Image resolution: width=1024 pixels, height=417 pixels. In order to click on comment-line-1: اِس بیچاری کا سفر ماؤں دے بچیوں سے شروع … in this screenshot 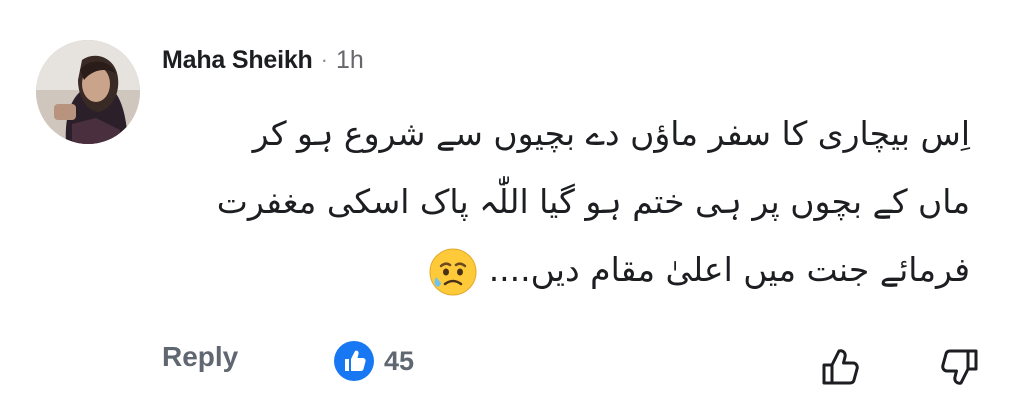, I will do `click(611, 133)`.